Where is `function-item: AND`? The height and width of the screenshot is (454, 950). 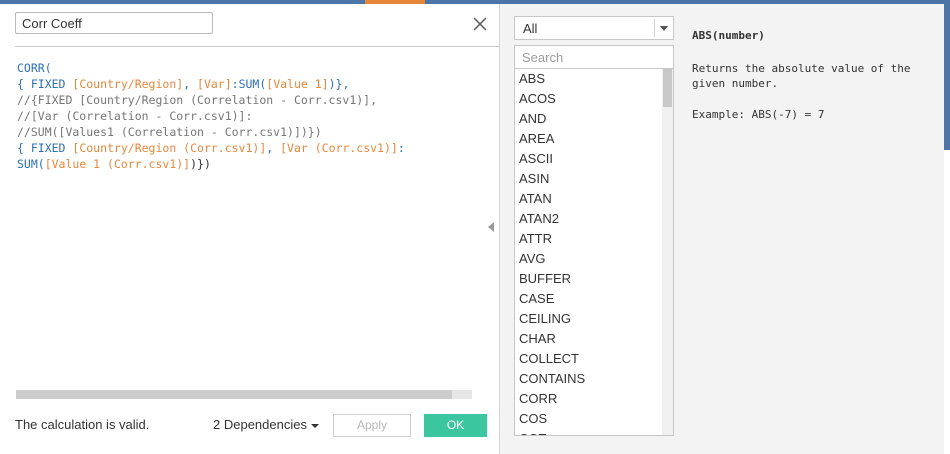 function-item: AND is located at coordinates (594, 119).